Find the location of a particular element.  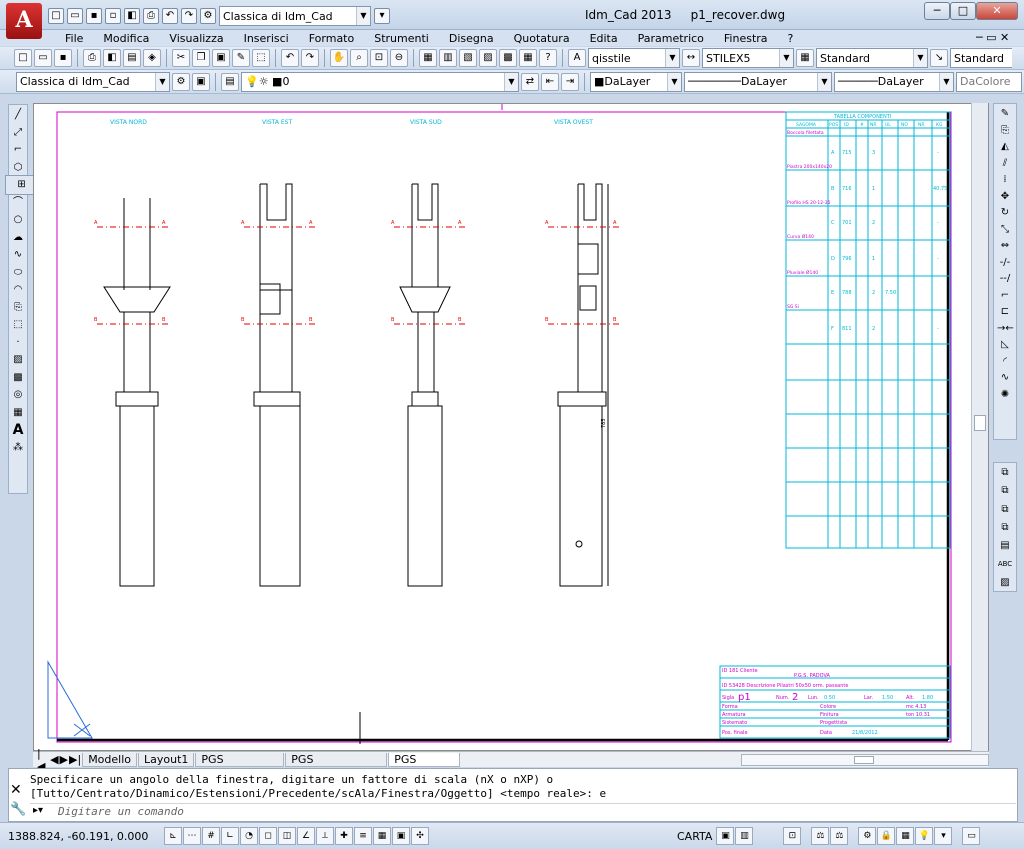

quick-view-layouts-icon: ▣ is located at coordinates (725, 836).